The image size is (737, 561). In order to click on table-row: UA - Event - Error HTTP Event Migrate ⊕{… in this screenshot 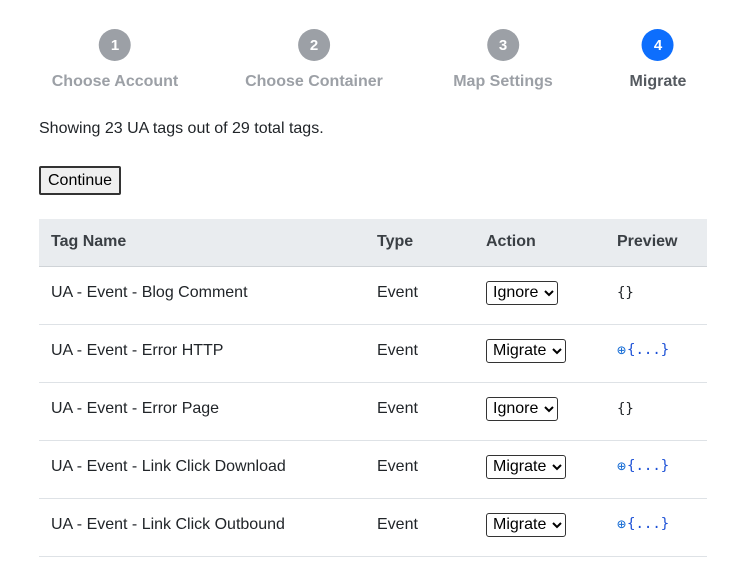, I will do `click(373, 353)`.